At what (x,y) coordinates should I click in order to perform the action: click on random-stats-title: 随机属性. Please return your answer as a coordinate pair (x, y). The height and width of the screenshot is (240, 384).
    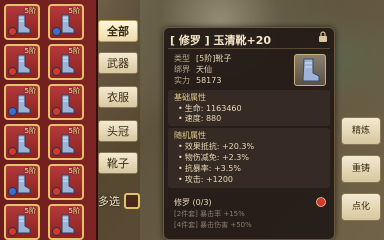
    Looking at the image, I should click on (190, 135).